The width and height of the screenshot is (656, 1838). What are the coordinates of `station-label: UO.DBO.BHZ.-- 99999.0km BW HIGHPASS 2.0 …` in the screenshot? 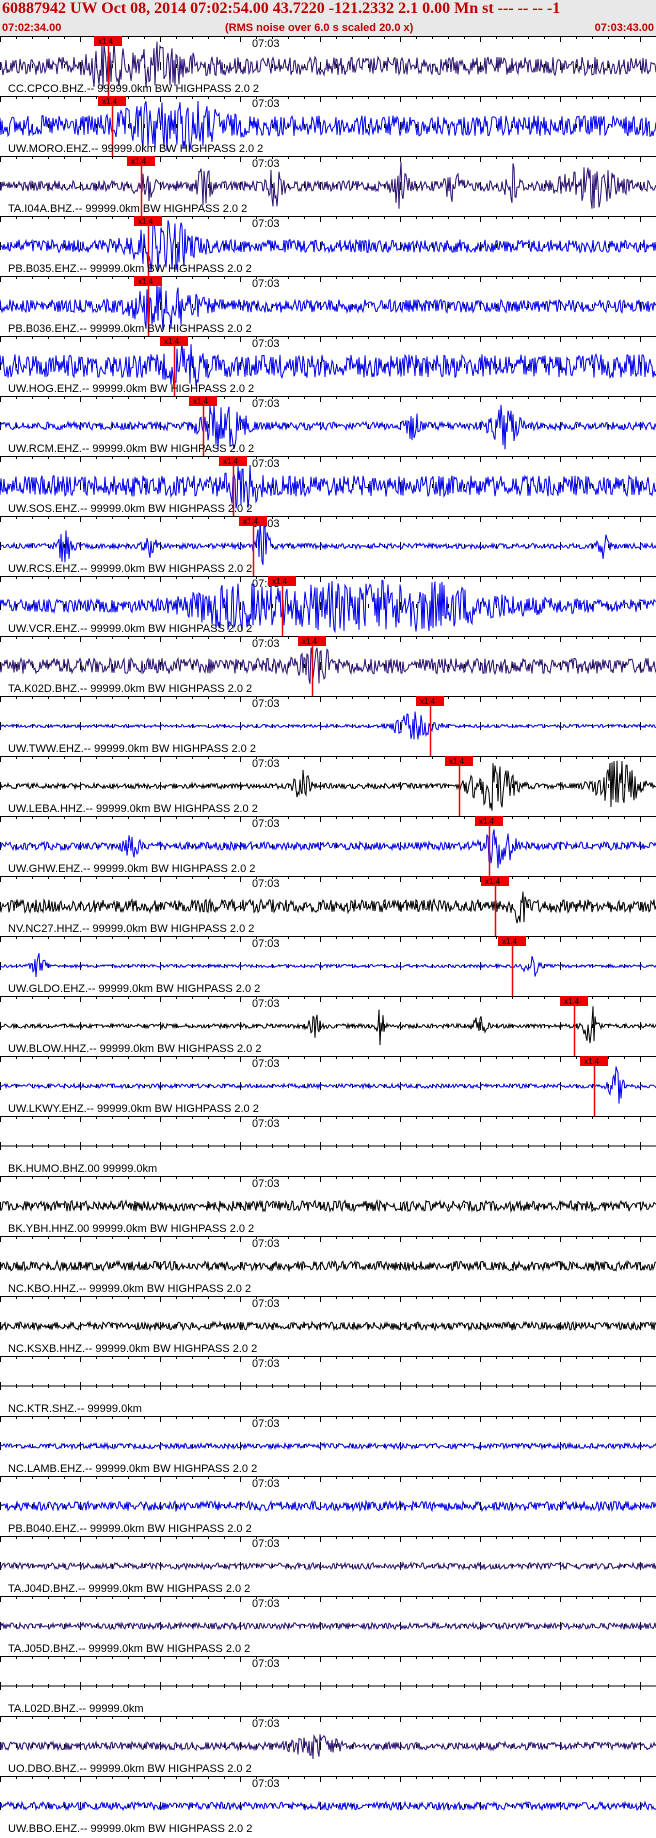 It's located at (130, 1769).